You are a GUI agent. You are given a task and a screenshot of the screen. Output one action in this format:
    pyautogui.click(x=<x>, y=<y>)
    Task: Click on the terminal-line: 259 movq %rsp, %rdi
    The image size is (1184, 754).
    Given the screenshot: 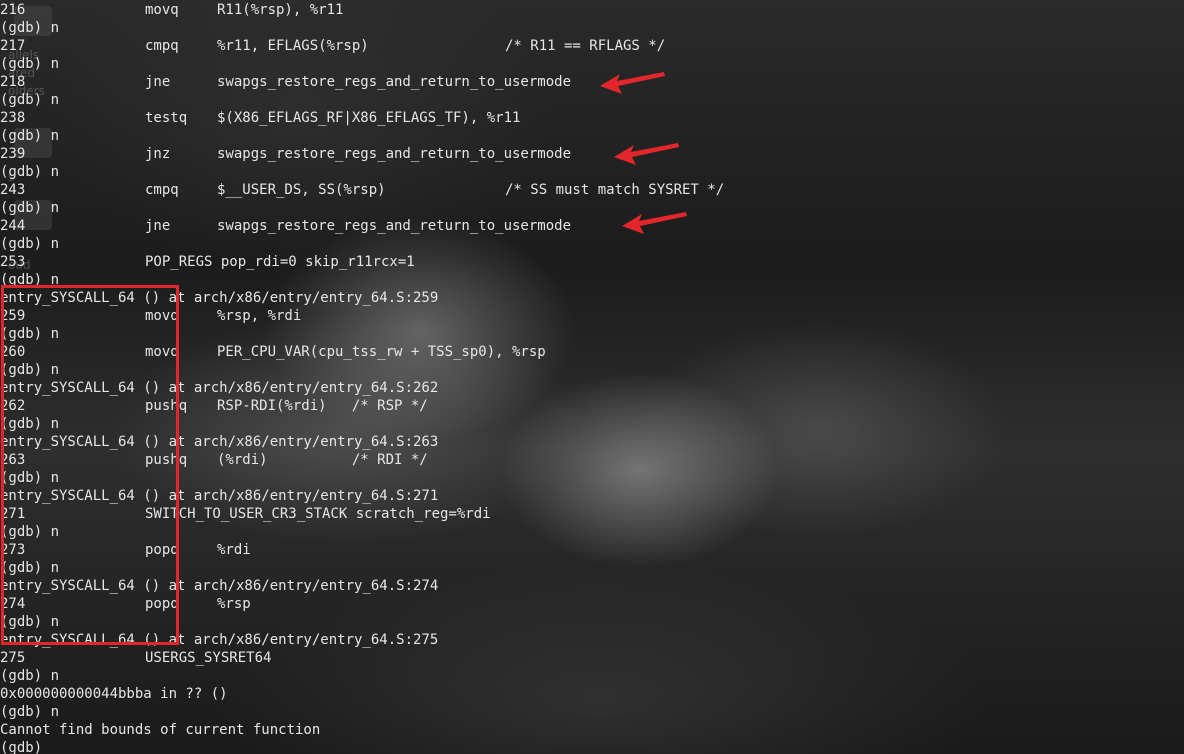 What is the action you would take?
    pyautogui.click(x=592, y=316)
    